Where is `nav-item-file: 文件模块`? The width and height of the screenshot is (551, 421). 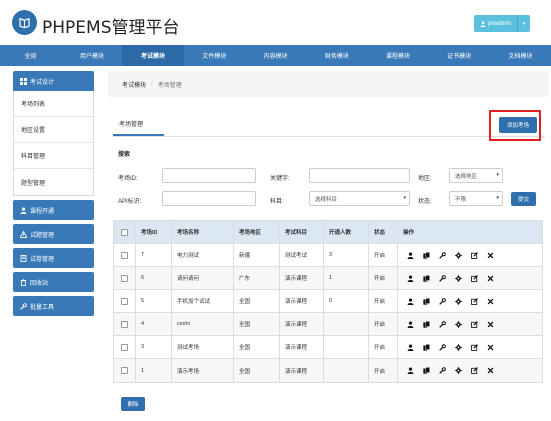
nav-item-file: 文件模块 is located at coordinates (214, 55).